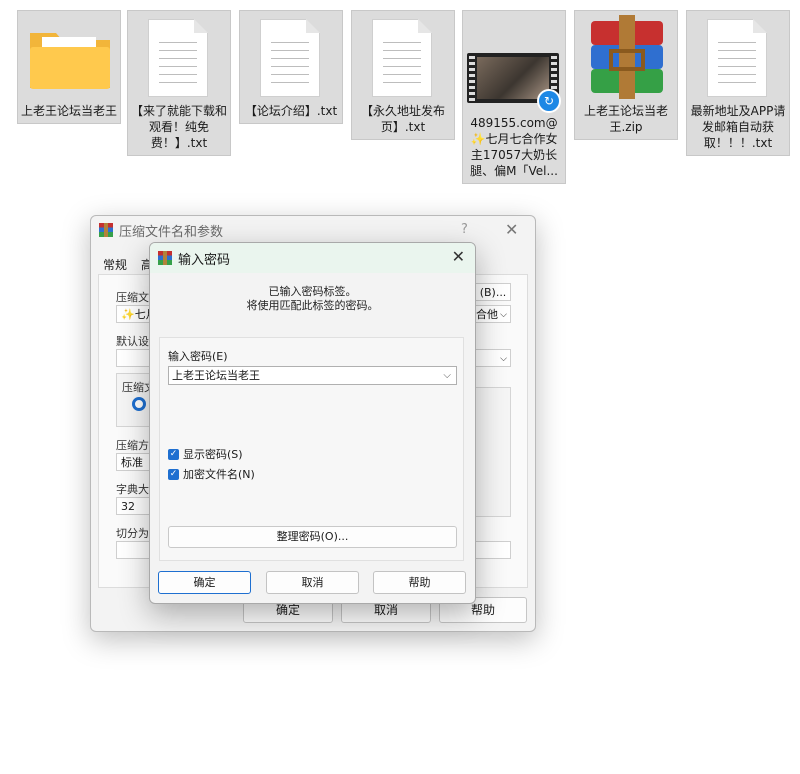 The image size is (800, 774). I want to click on file-label: 【永久地址发布页】.txt, so click(402, 119).